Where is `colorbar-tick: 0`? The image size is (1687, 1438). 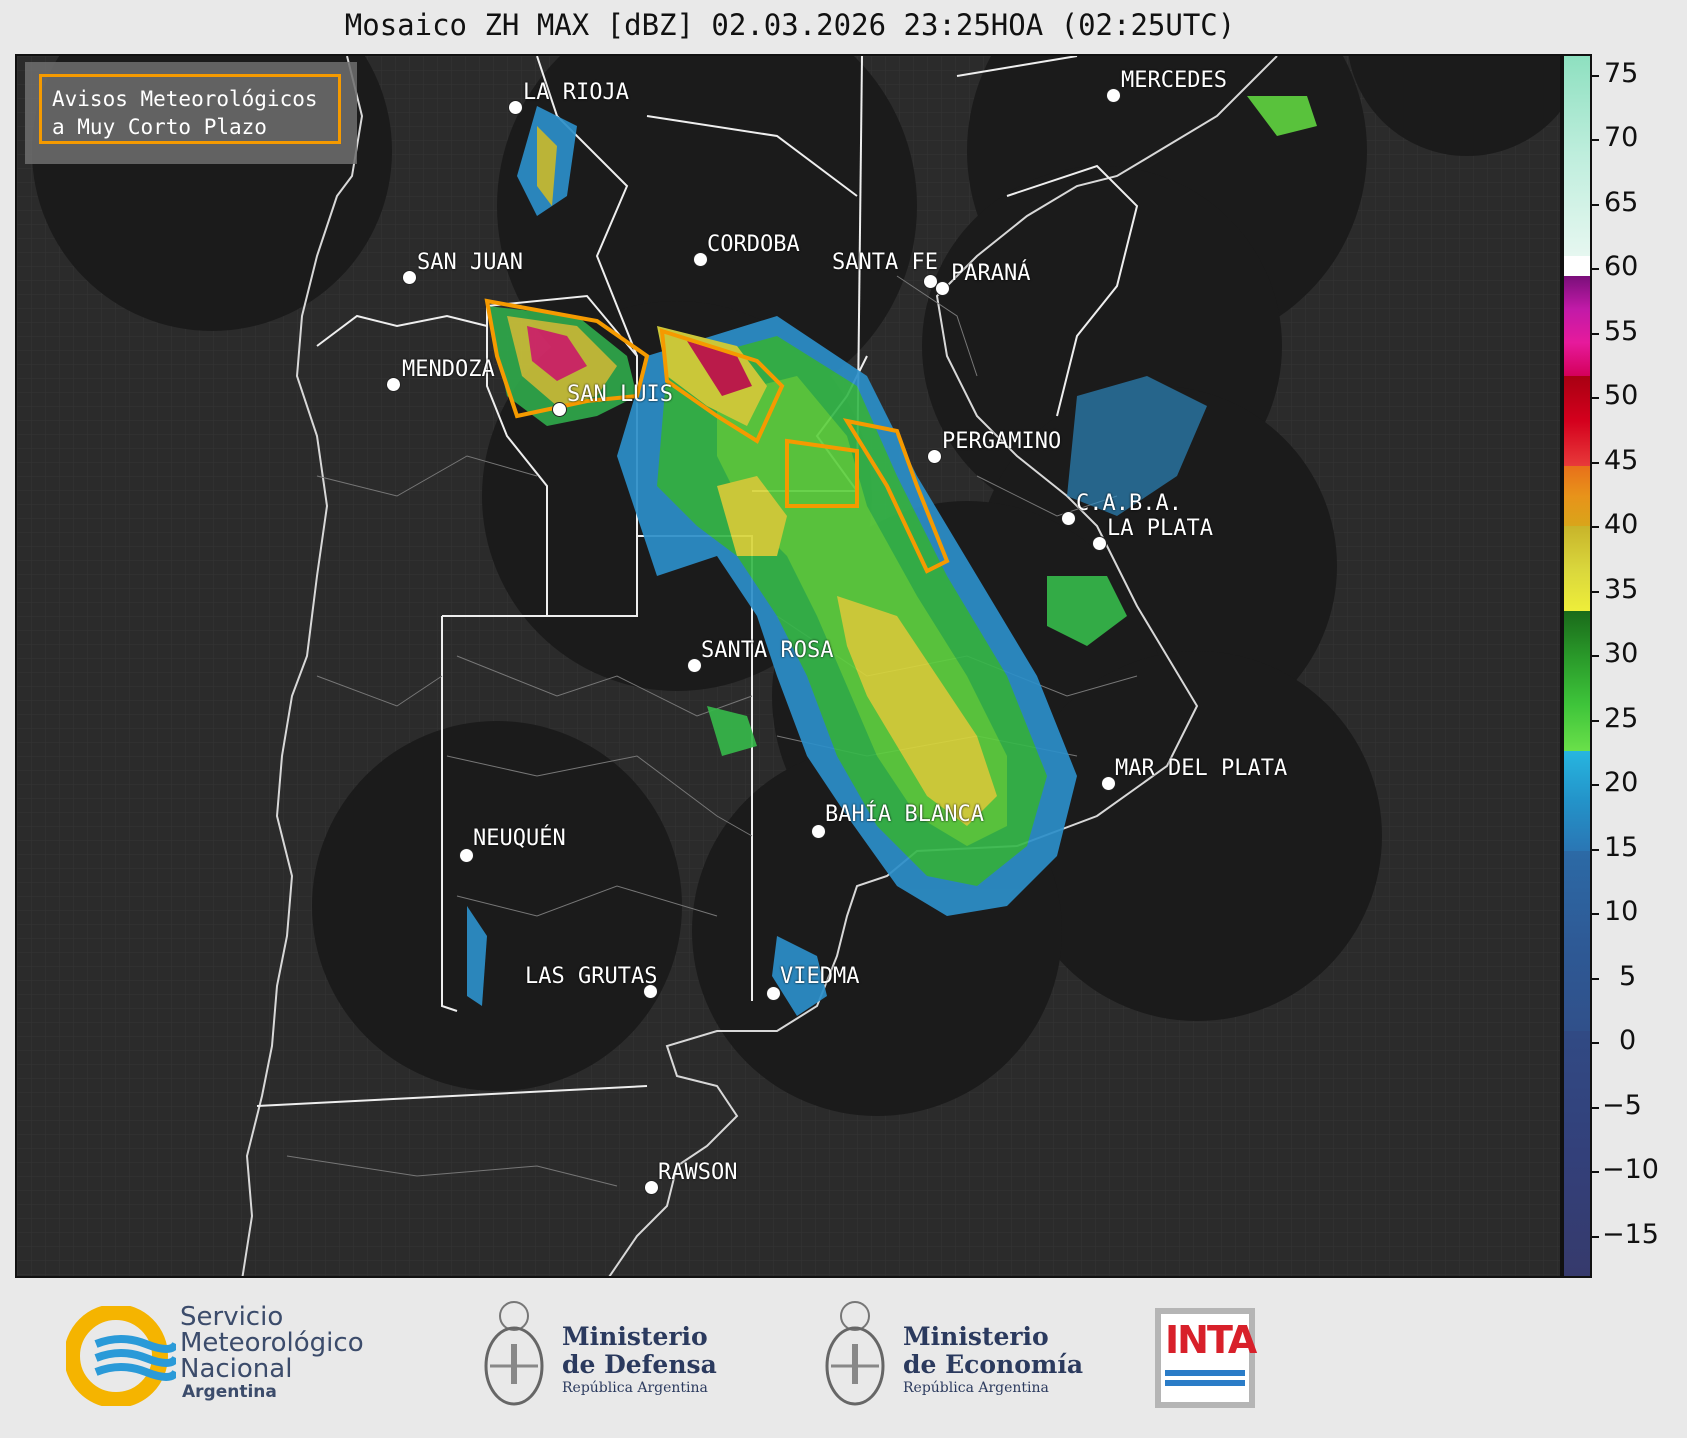
colorbar-tick: 0 is located at coordinates (1628, 1040).